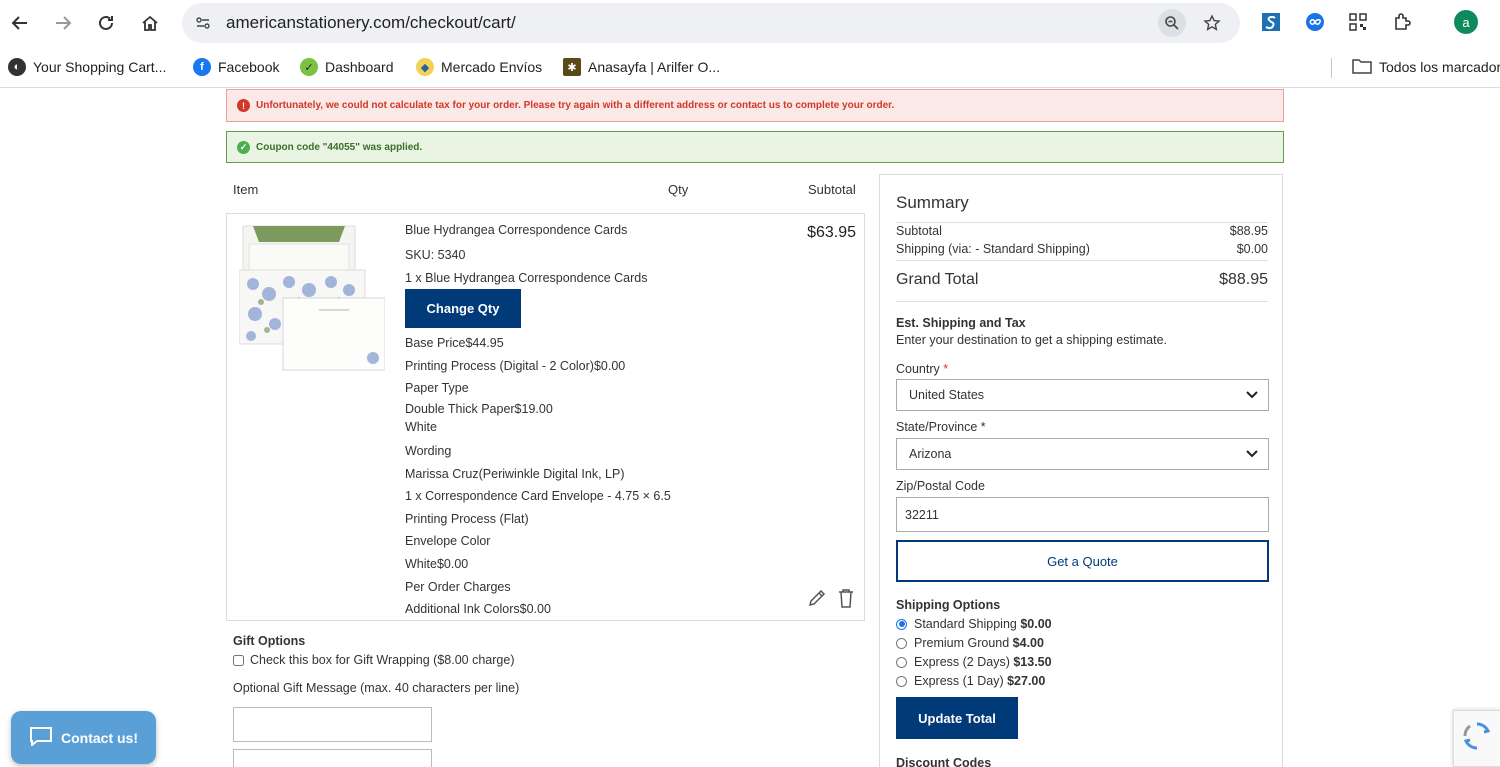 The image size is (1500, 767). Describe the element at coordinates (1252, 249) in the screenshot. I see `shipping-value: $0.00` at that location.